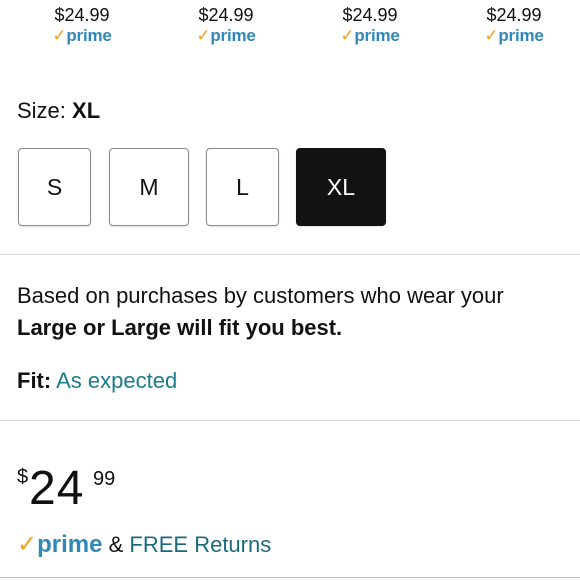  What do you see at coordinates (200, 544) in the screenshot?
I see `free-returns-link: FREE Returns` at bounding box center [200, 544].